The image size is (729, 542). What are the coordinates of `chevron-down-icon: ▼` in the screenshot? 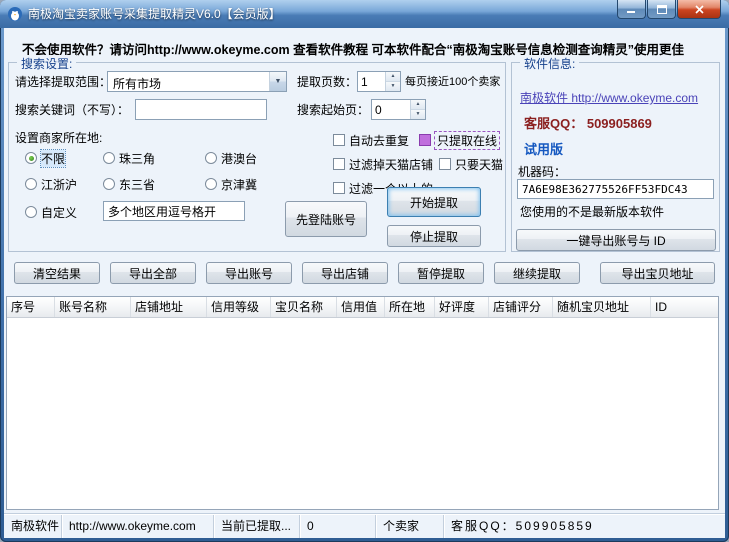 It's located at (277, 81).